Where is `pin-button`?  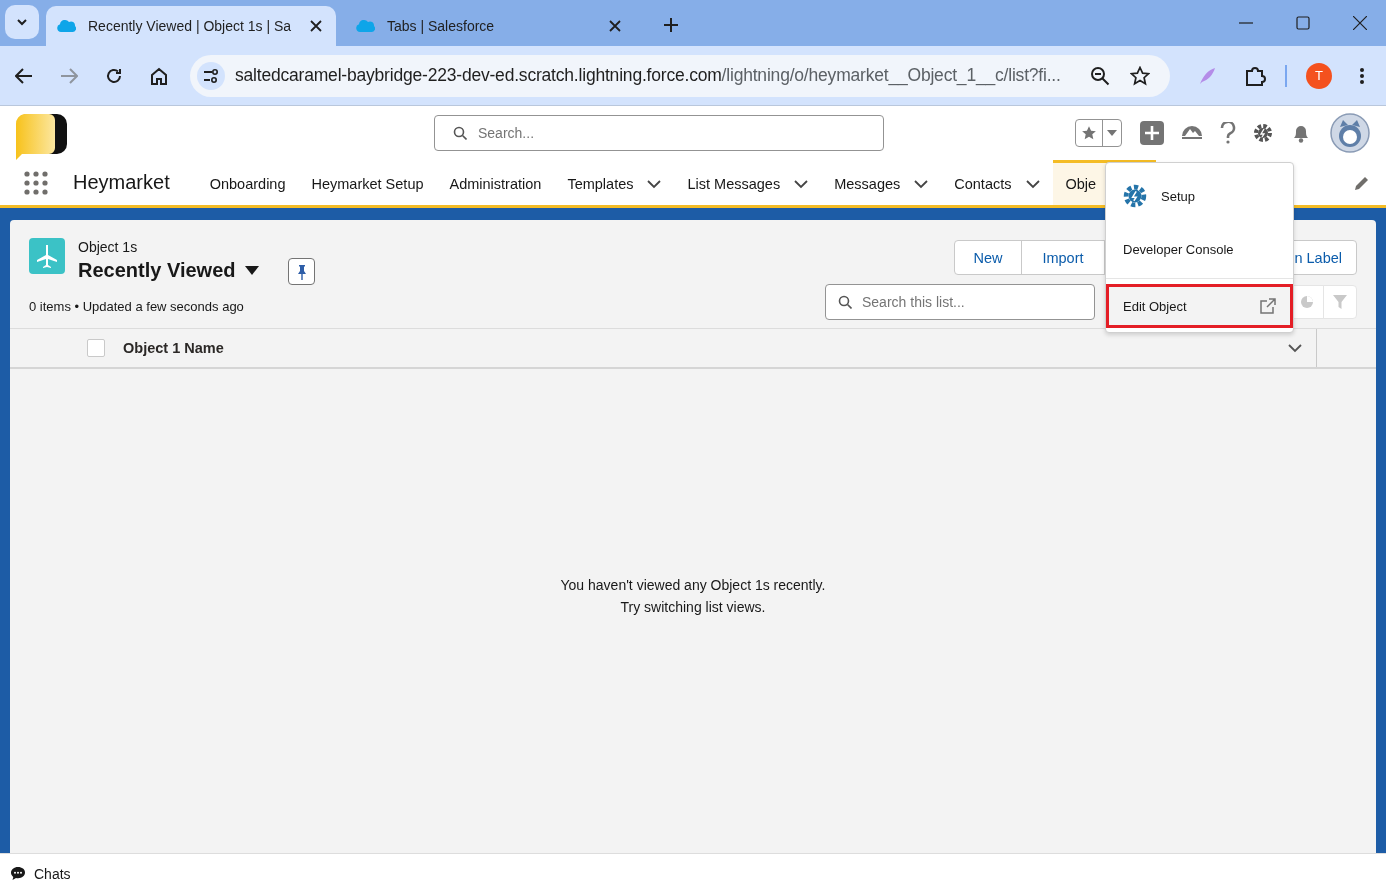 pin-button is located at coordinates (302, 271).